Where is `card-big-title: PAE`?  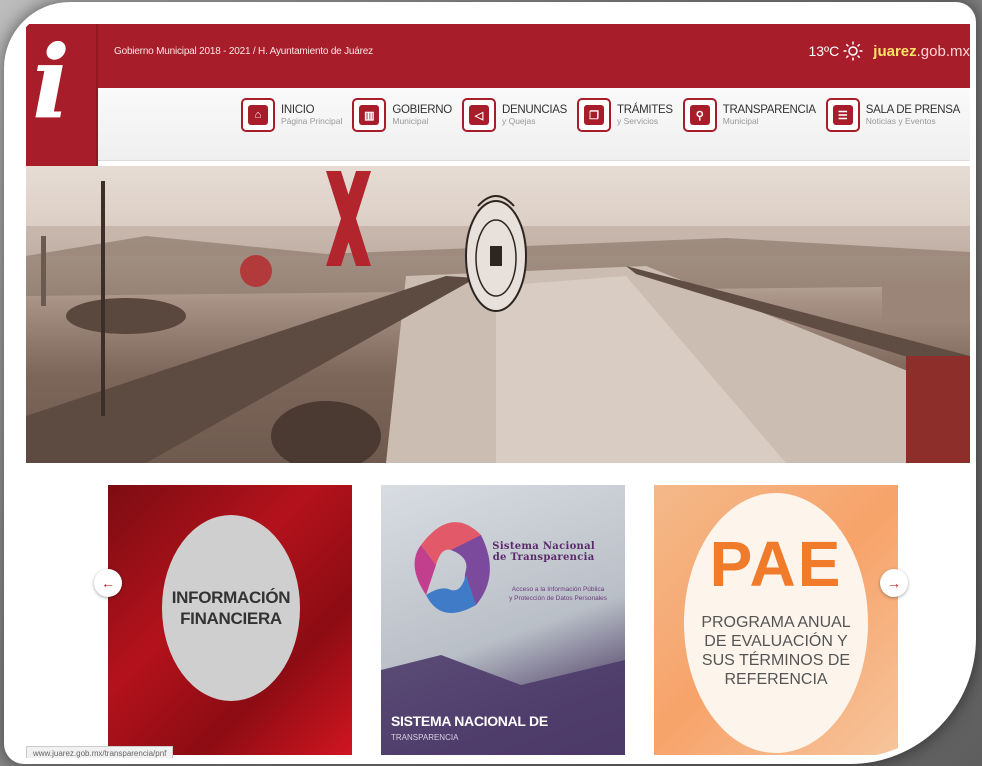 card-big-title: PAE is located at coordinates (776, 564).